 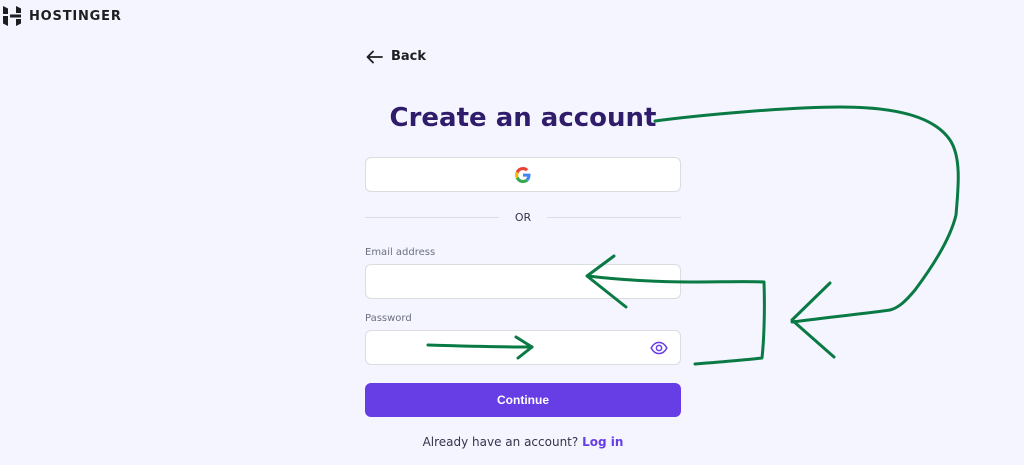 I want to click on google-icon, so click(x=523, y=174).